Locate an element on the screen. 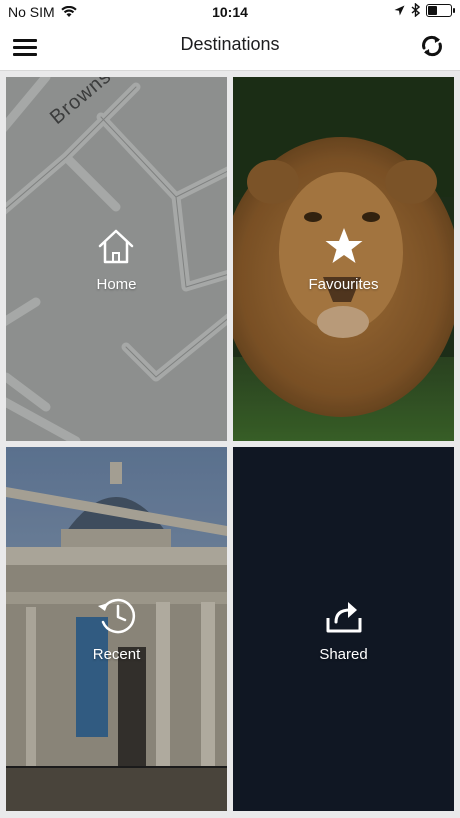  tile-home-content: Home is located at coordinates (116, 259).